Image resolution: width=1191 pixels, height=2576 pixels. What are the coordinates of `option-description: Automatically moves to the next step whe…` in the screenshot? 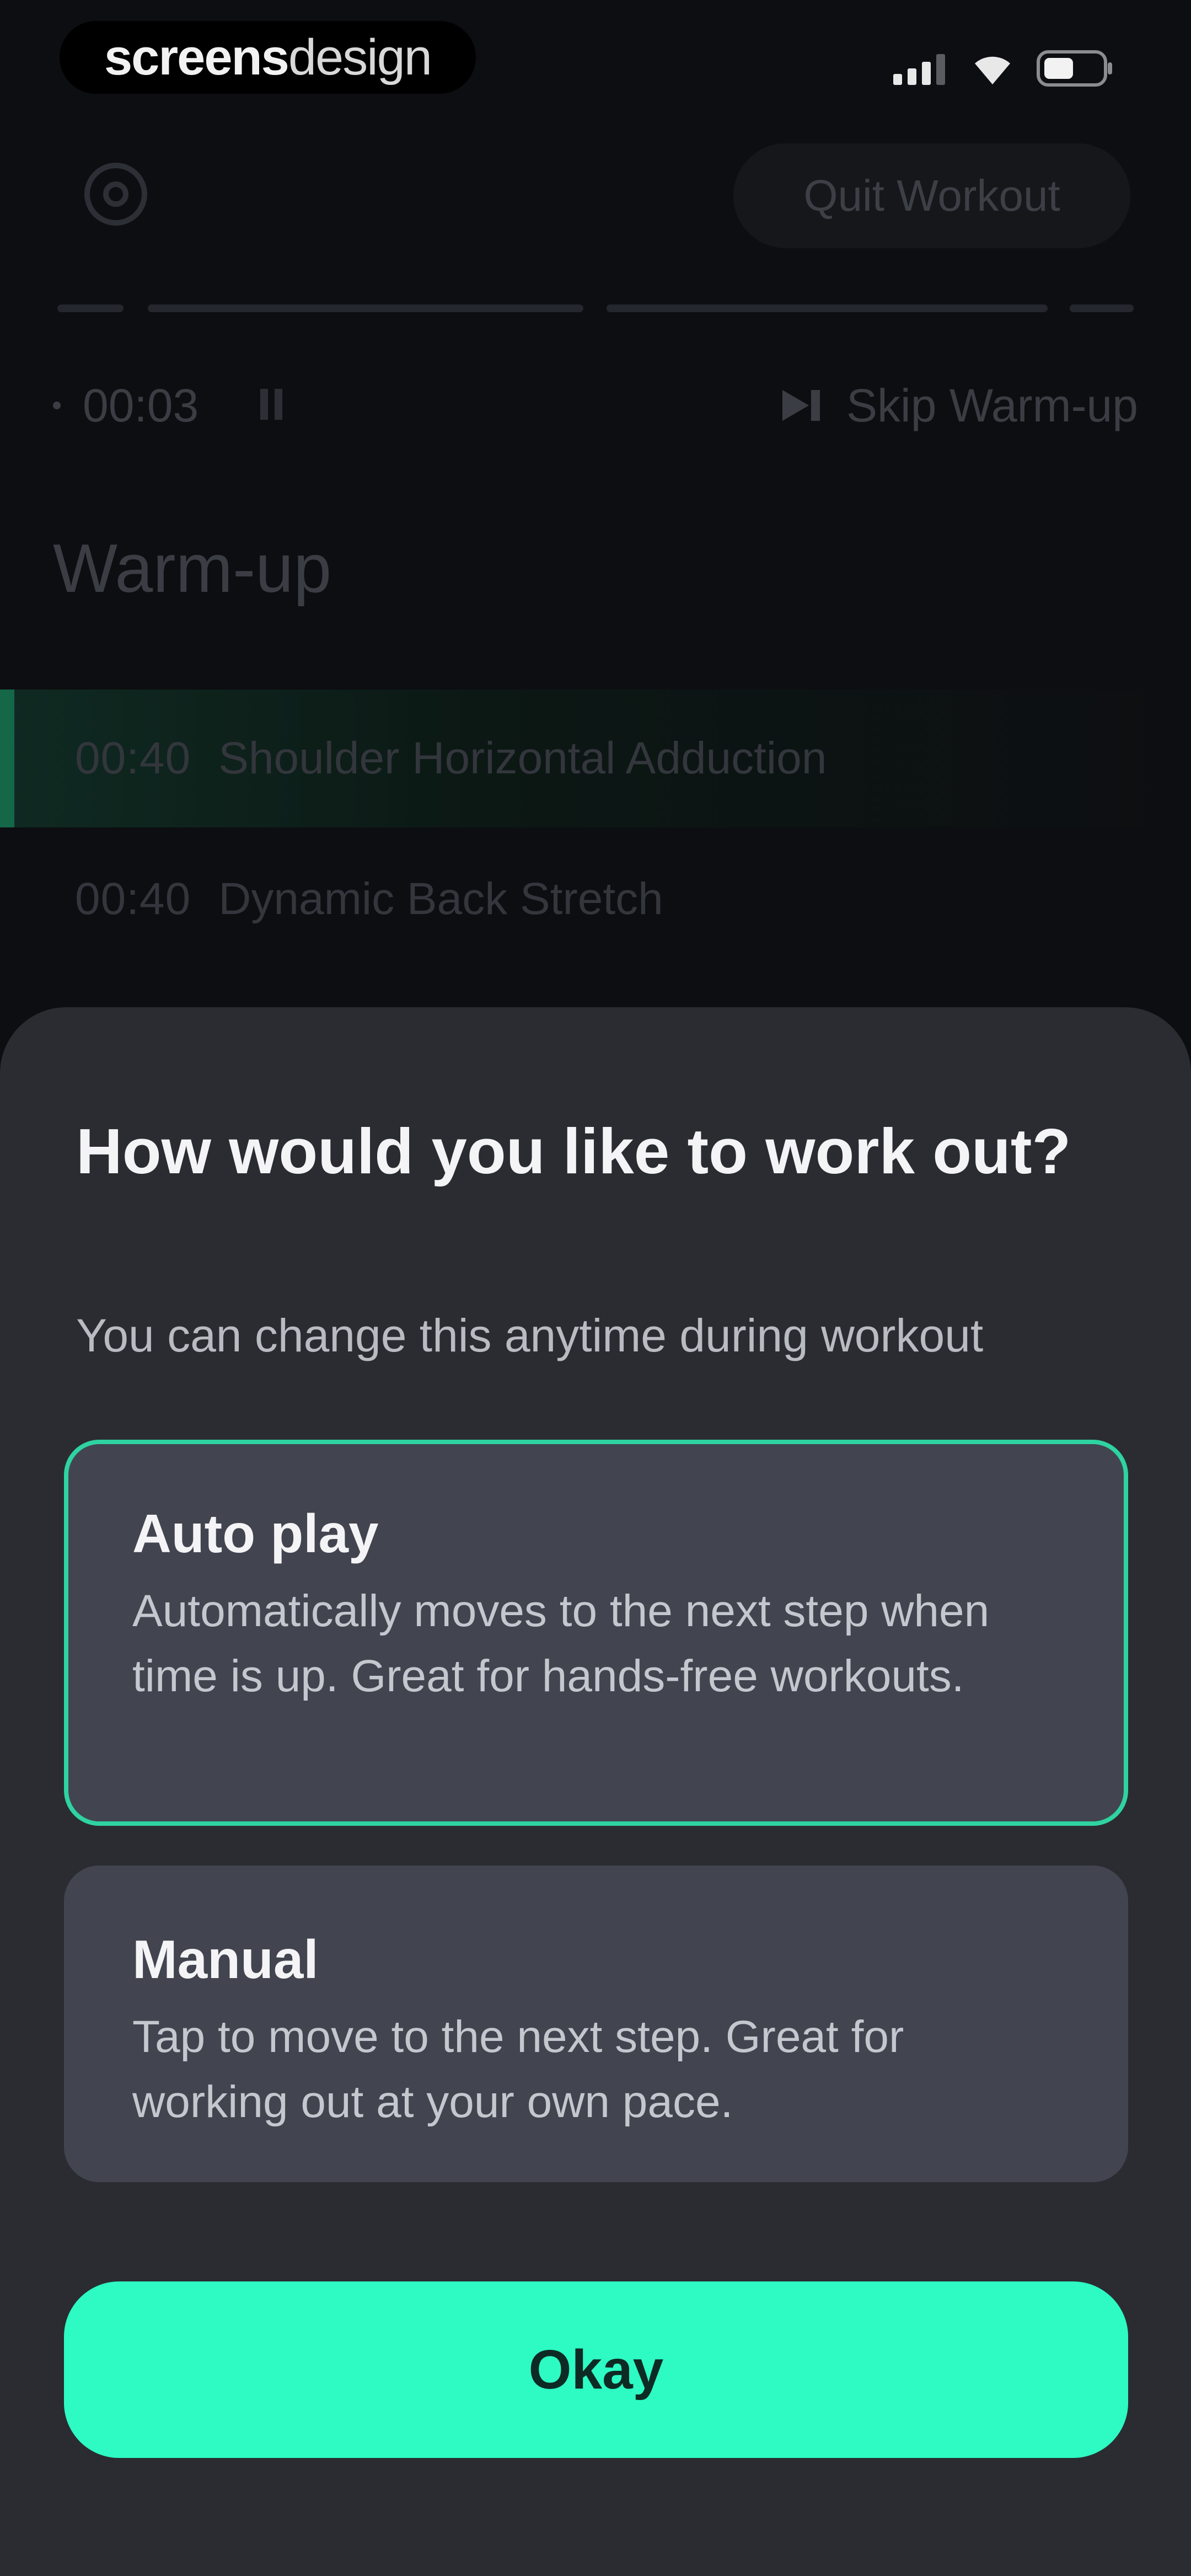 It's located at (561, 1643).